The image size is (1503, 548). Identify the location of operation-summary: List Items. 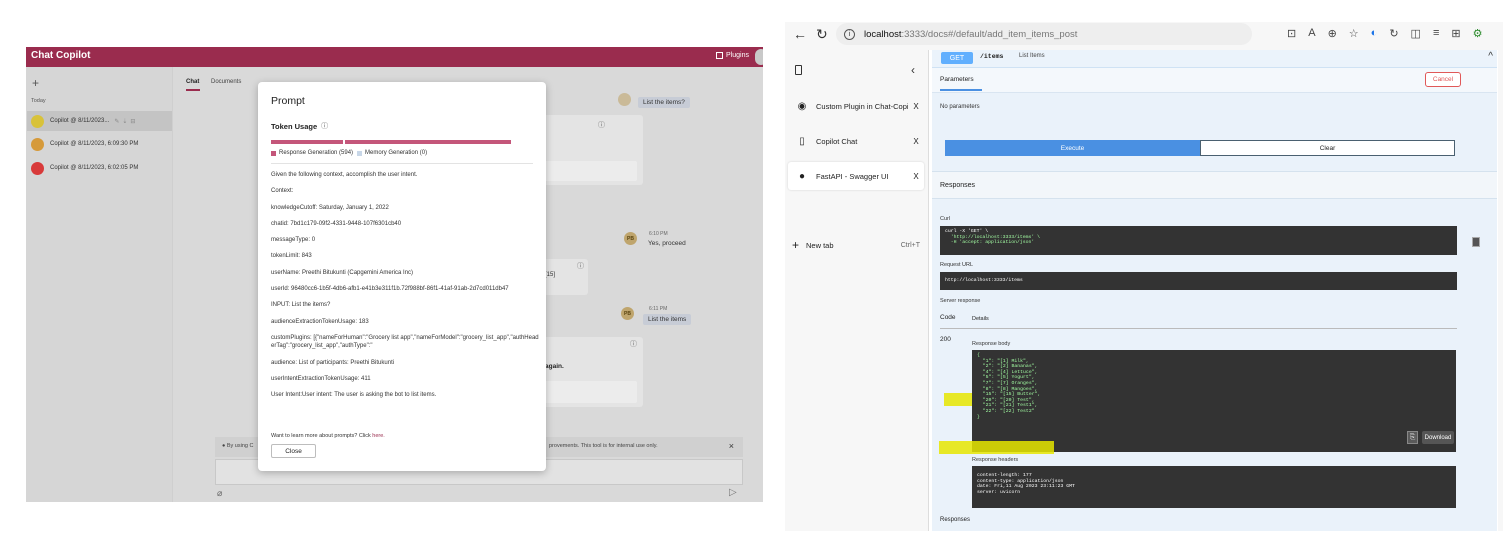
(1032, 56).